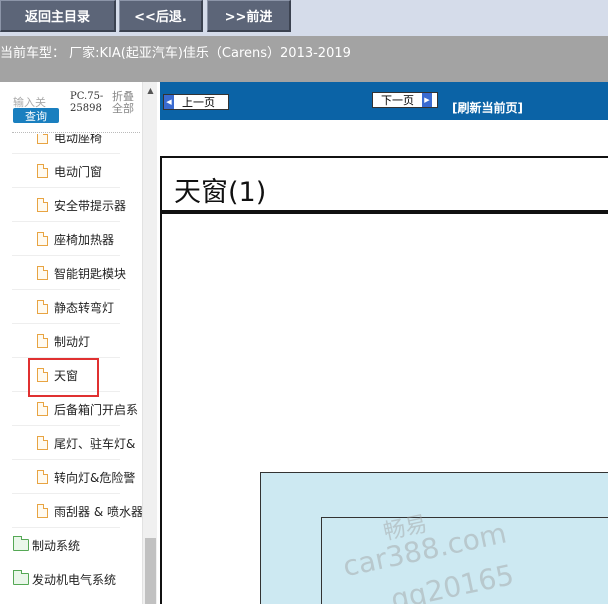  Describe the element at coordinates (58, 16) in the screenshot. I see `home-button: 返回主目录` at that location.